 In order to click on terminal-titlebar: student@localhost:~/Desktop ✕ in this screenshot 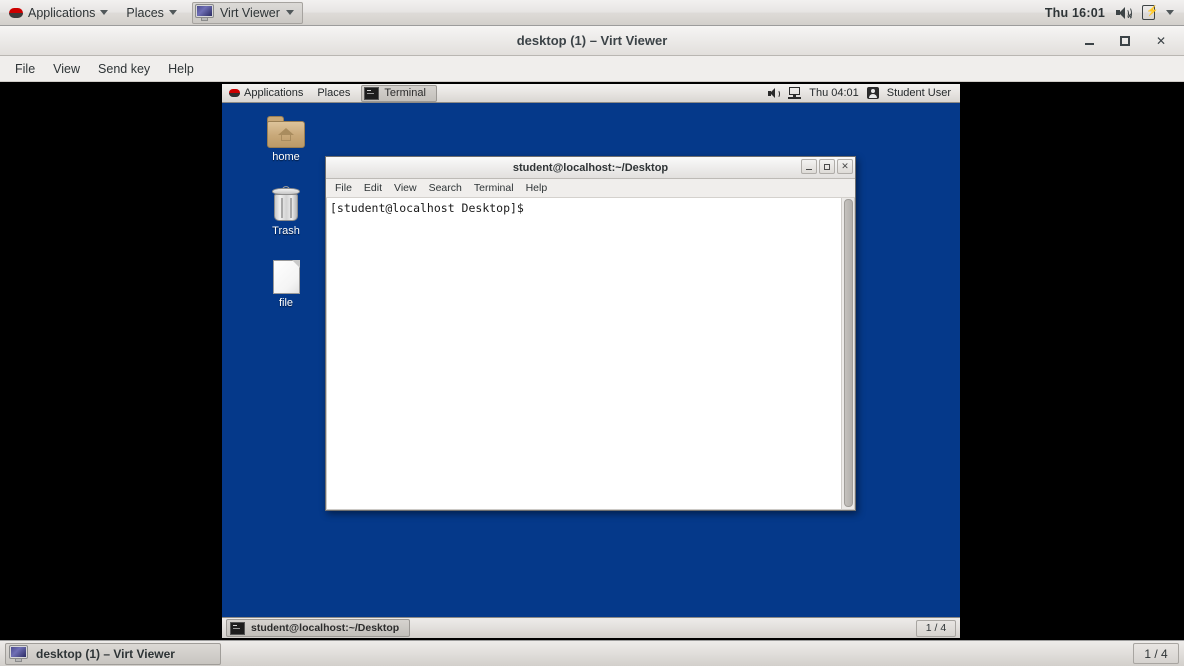, I will do `click(590, 168)`.